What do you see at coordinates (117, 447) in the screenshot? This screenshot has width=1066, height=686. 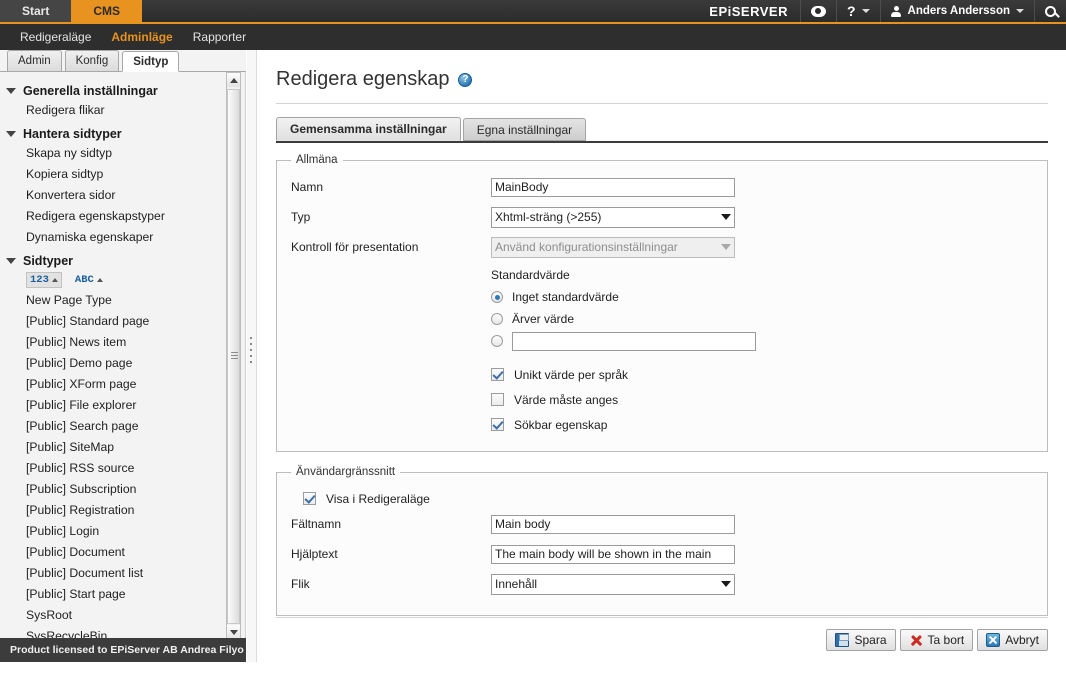 I see `tree-item-sitemap: [Public] SiteMap` at bounding box center [117, 447].